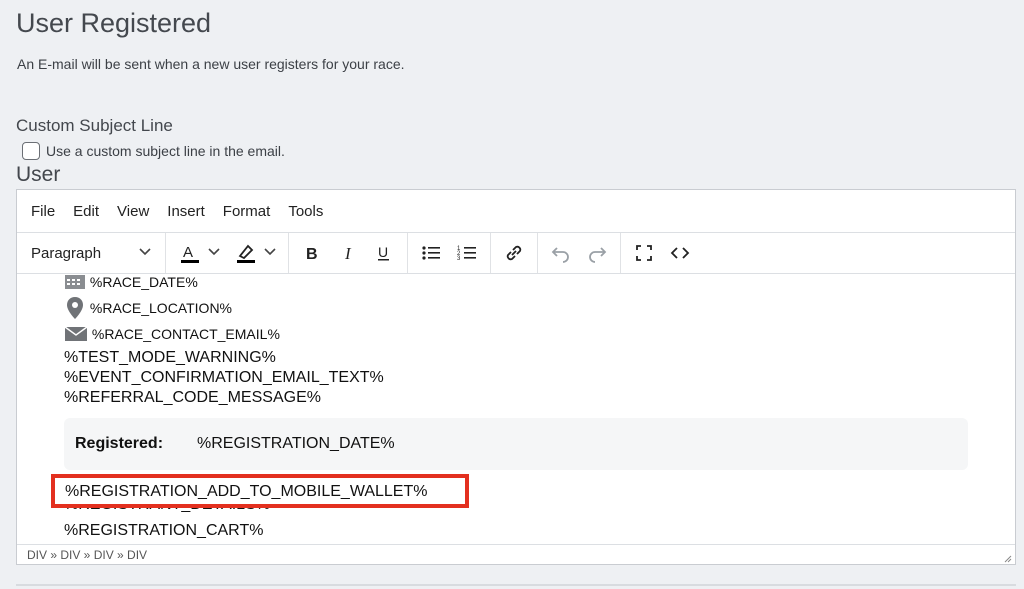  What do you see at coordinates (597, 253) in the screenshot?
I see `redo-icon` at bounding box center [597, 253].